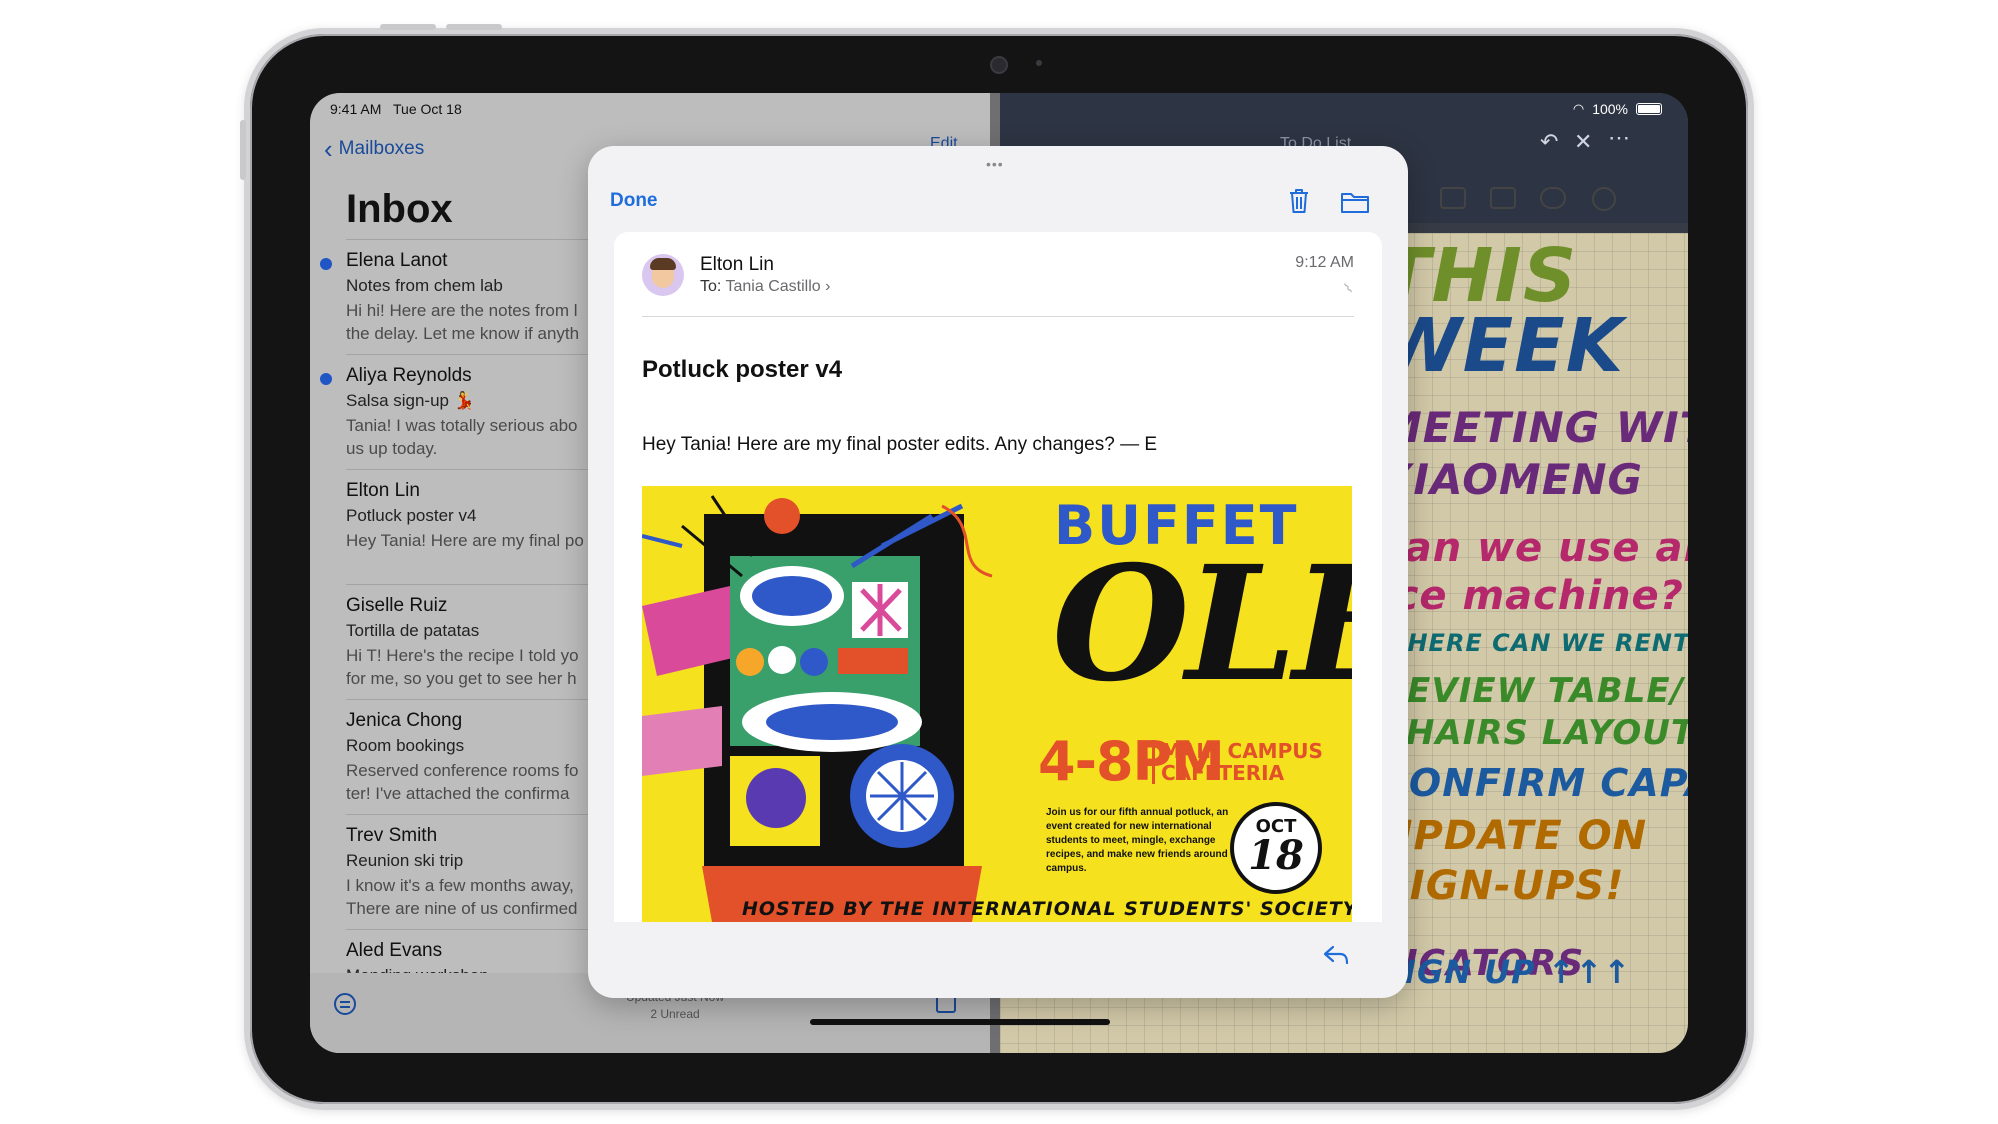 The height and width of the screenshot is (1124, 1998). Describe the element at coordinates (1514, 836) in the screenshot. I see `note-line: UPDATE ON` at that location.